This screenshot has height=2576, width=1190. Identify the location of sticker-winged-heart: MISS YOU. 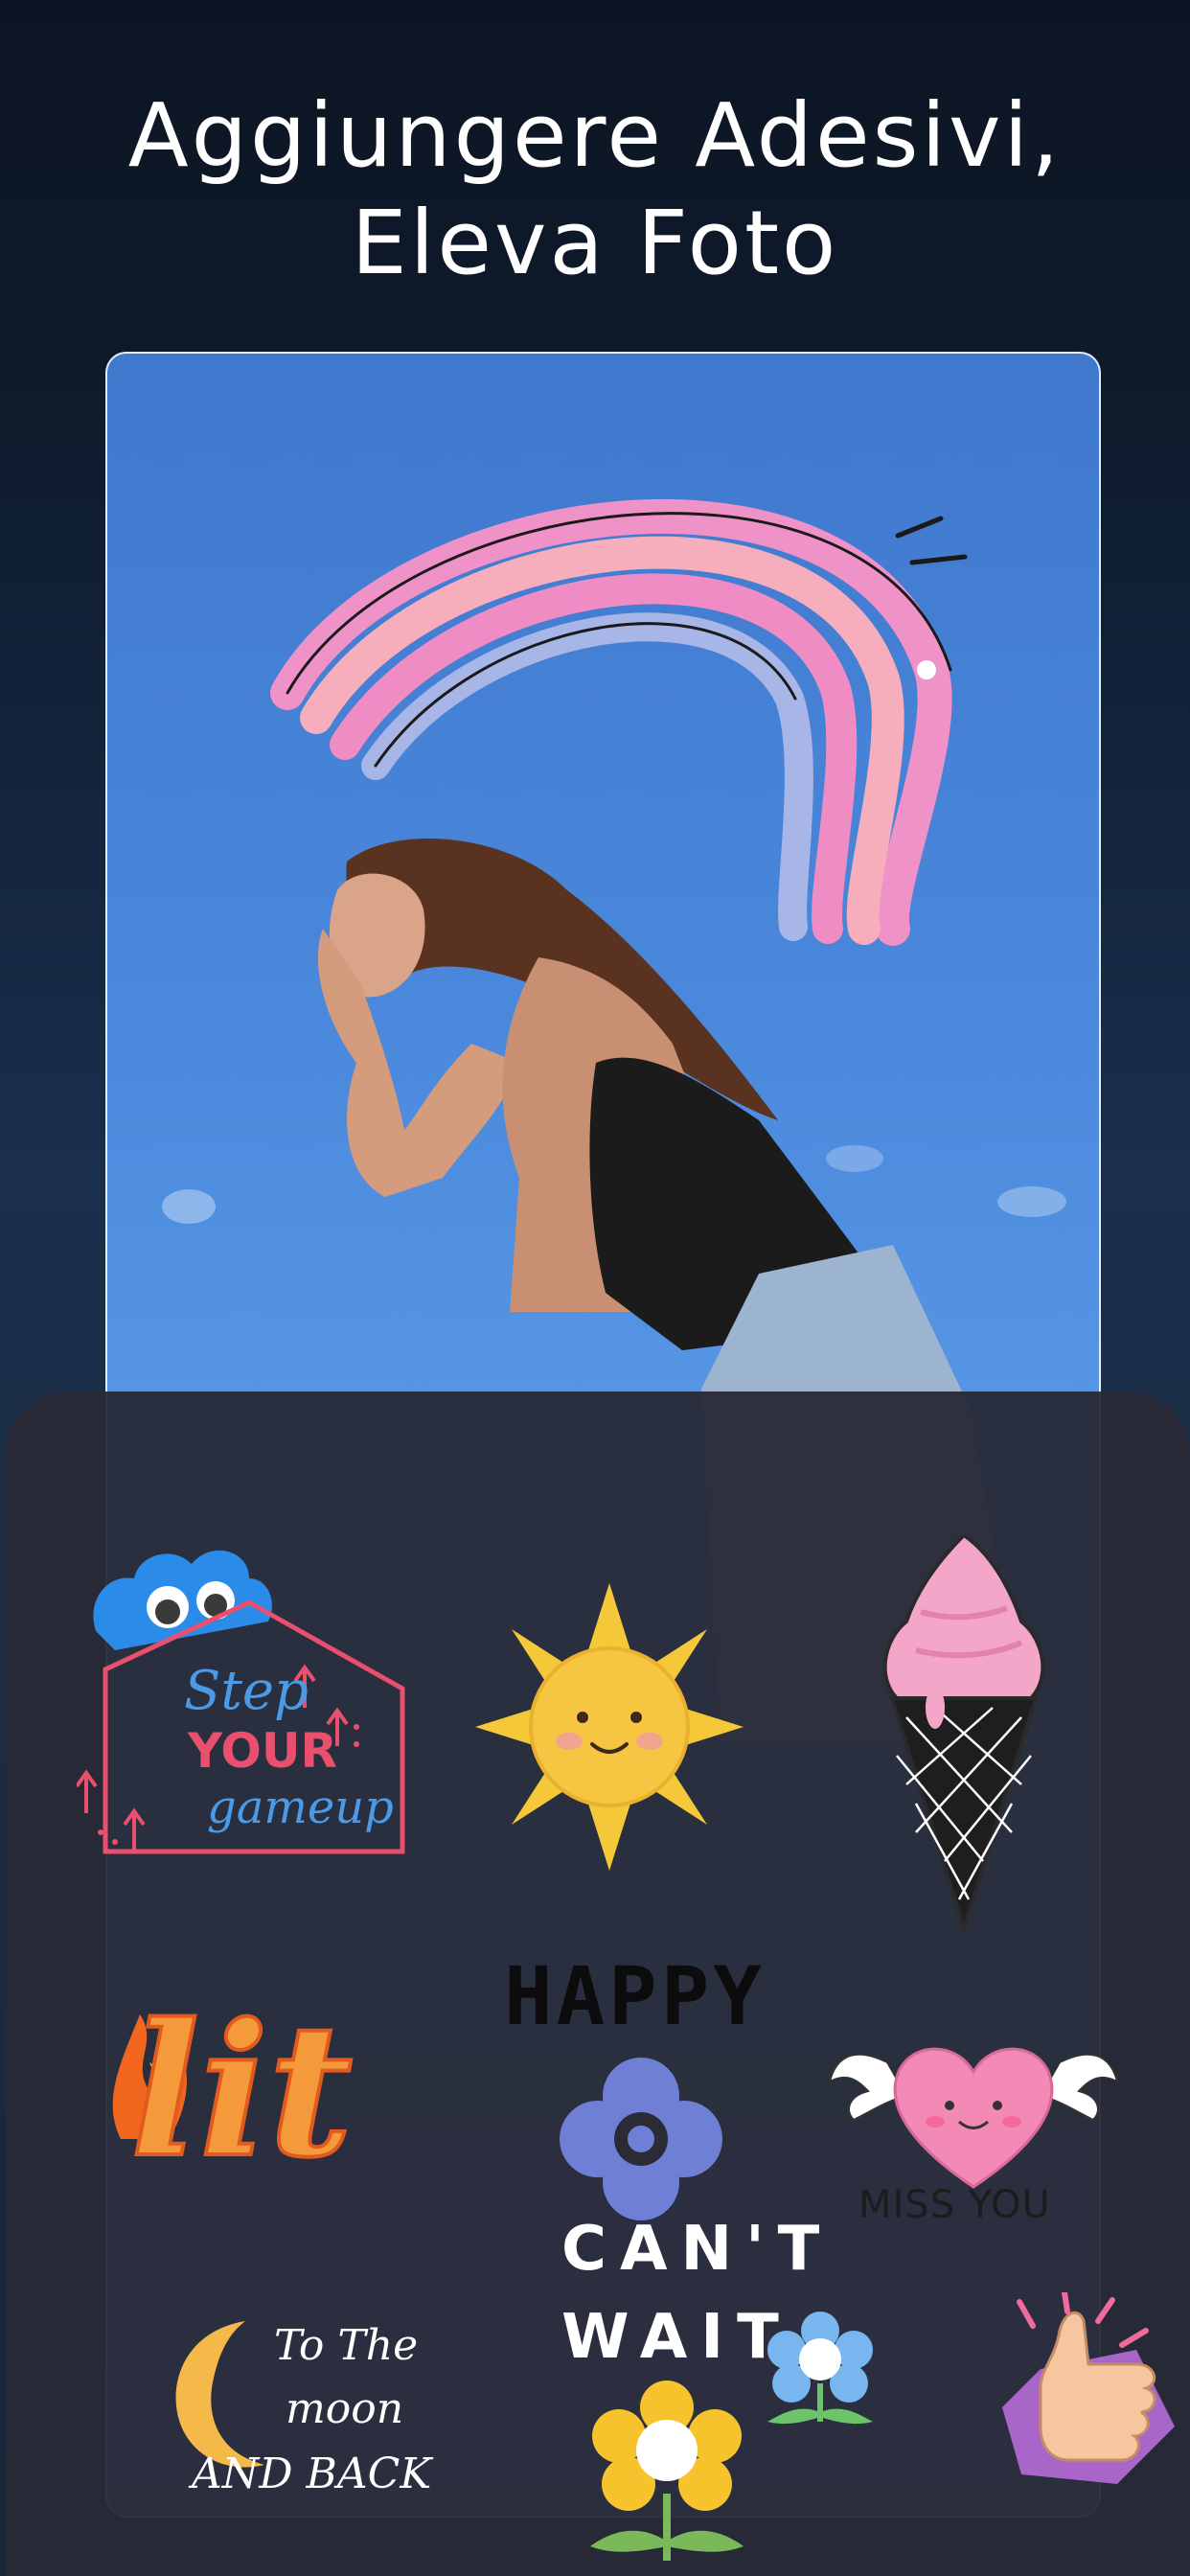
(974, 2120).